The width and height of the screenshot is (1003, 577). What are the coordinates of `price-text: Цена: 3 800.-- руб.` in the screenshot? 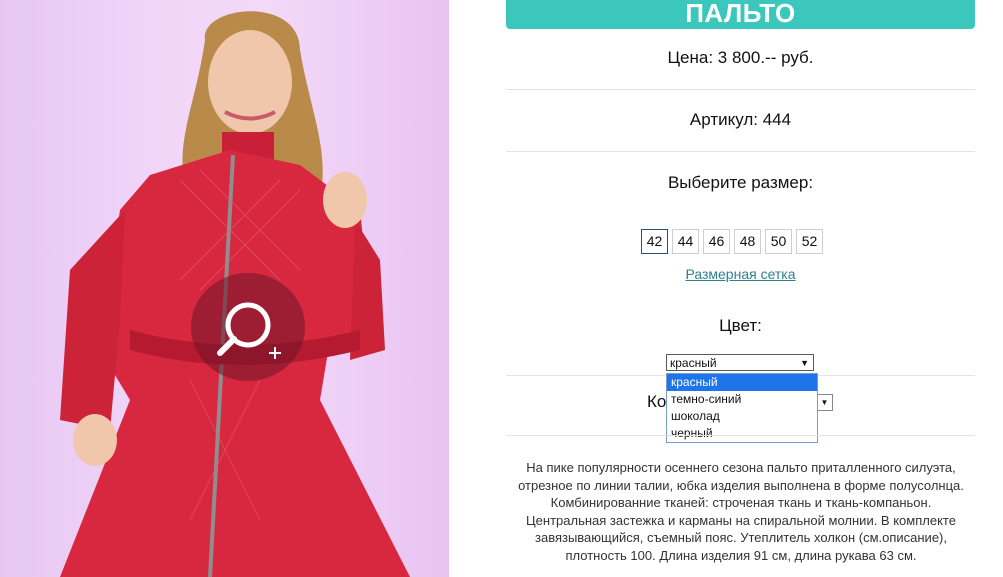 It's located at (740, 57).